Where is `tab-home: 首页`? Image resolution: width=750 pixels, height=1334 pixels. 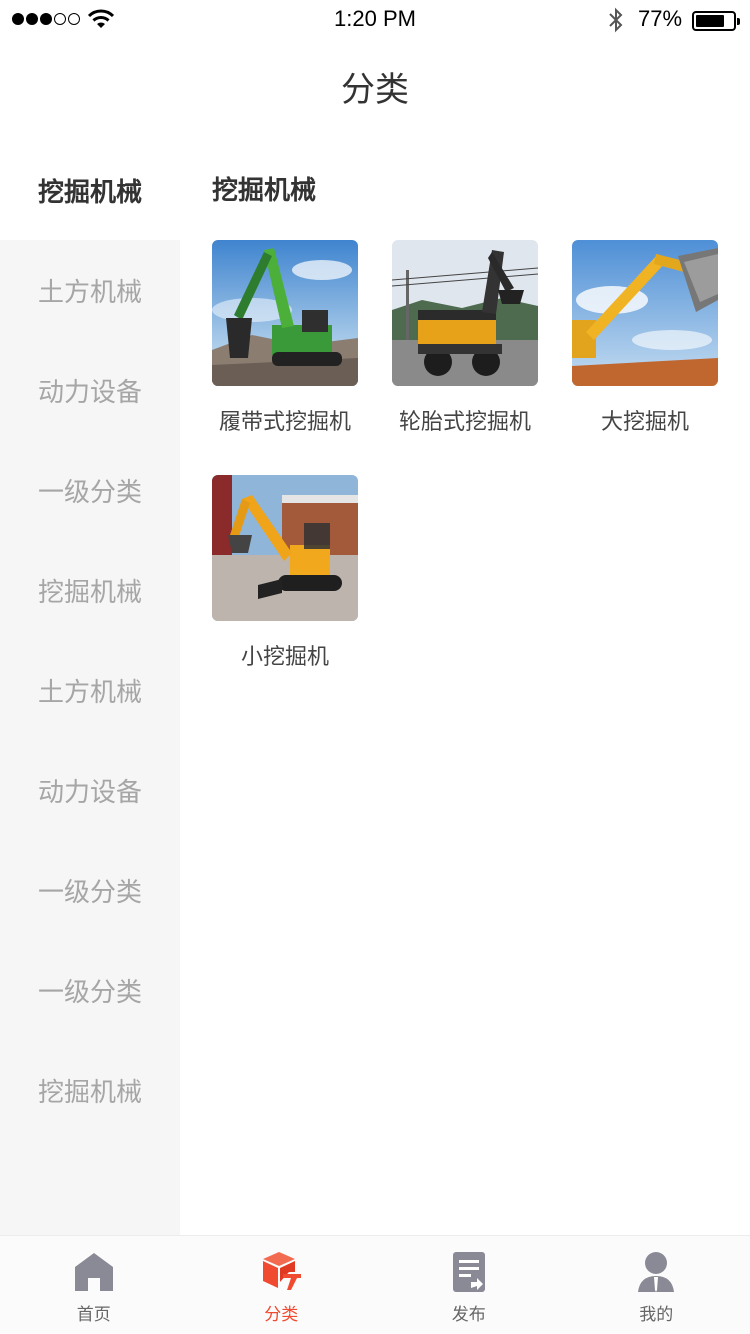
tab-home: 首页 is located at coordinates (94, 1285).